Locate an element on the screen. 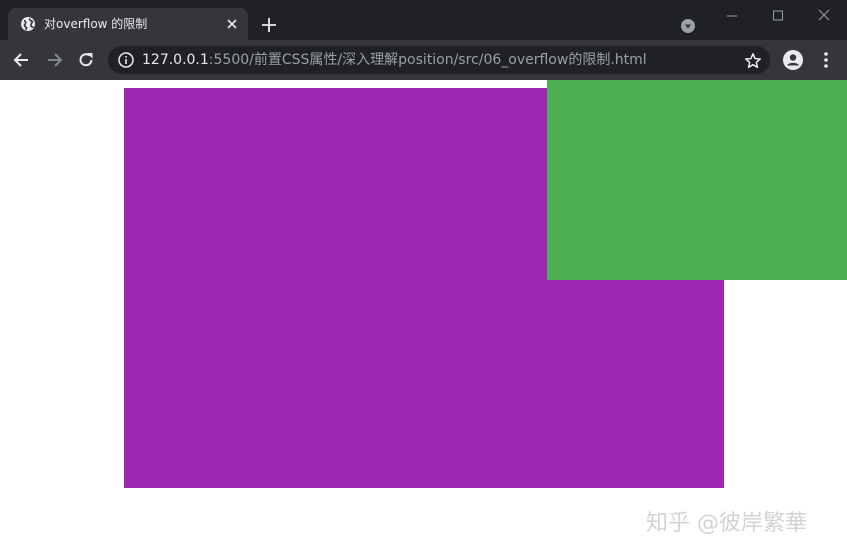  bookmark-star-icon is located at coordinates (753, 61).